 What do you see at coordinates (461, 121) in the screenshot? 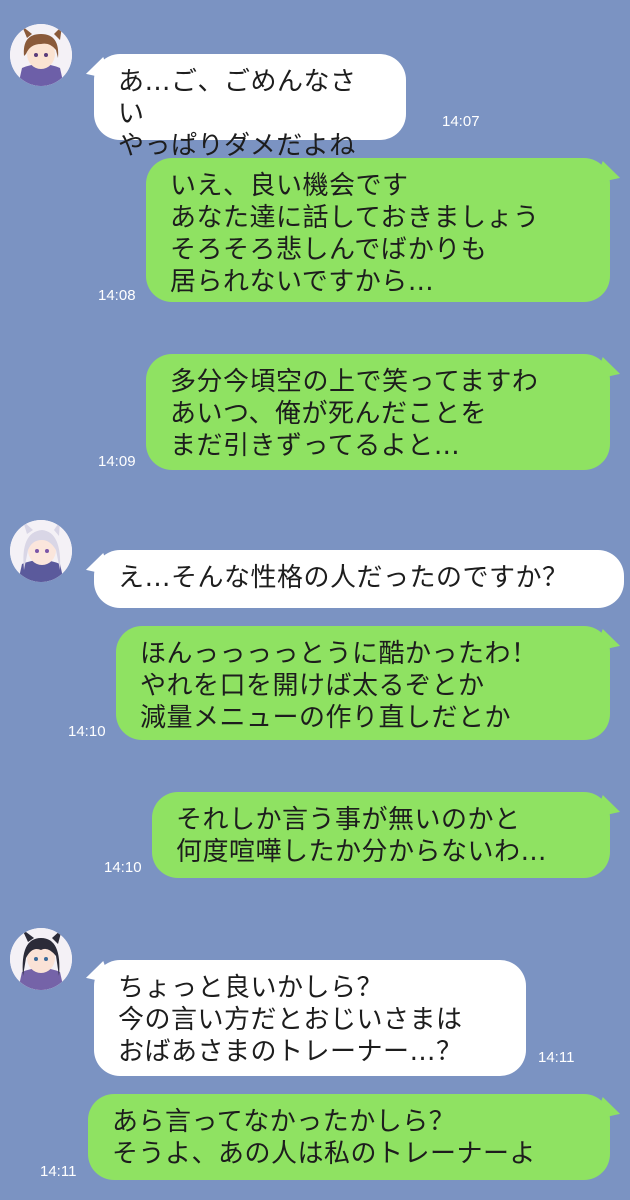
I see `message-time: 14:07` at bounding box center [461, 121].